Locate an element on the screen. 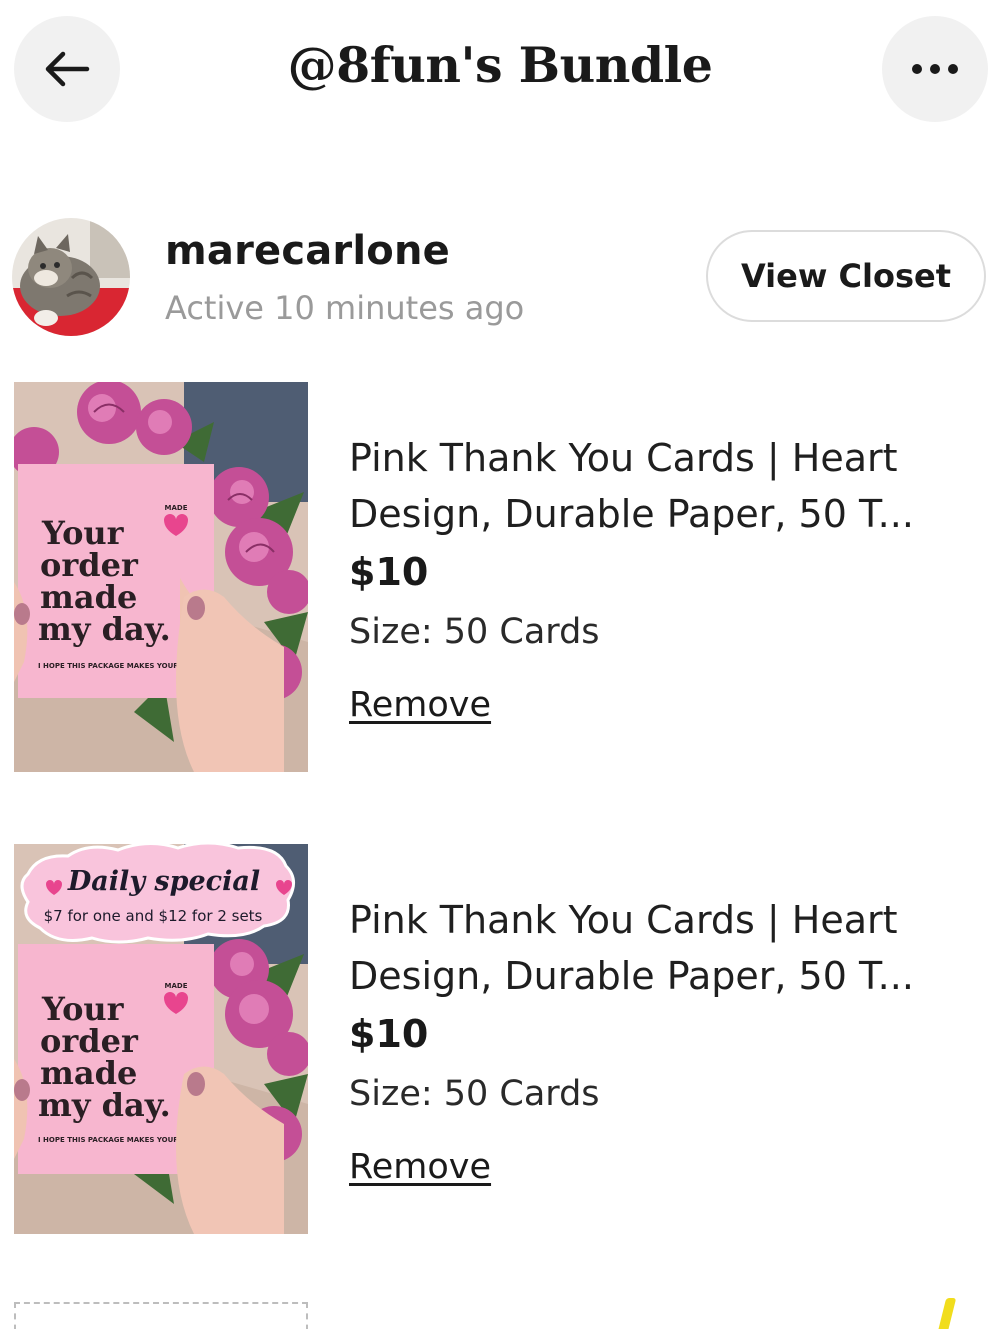 The height and width of the screenshot is (1329, 1000). page-title: @8fun's Bundle is located at coordinates (500, 65).